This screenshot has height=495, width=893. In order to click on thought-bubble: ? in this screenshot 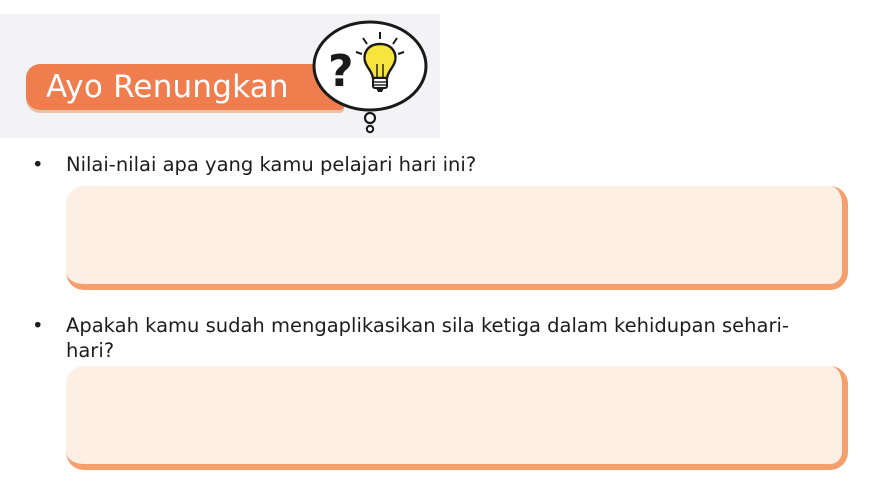, I will do `click(370, 77)`.